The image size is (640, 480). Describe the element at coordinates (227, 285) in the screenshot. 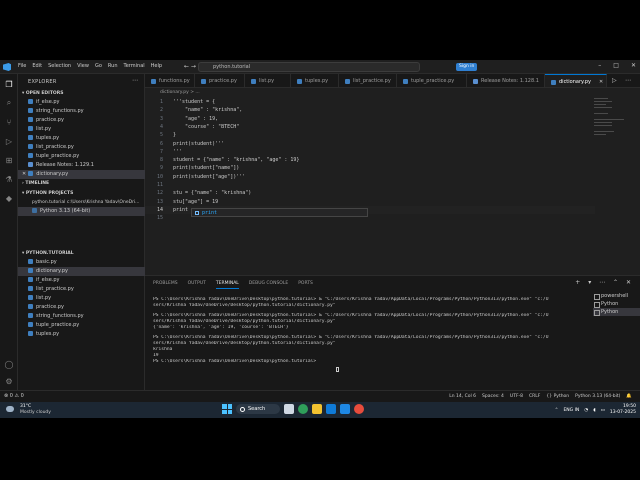

I see `tab-terminal: TERMINAL` at that location.